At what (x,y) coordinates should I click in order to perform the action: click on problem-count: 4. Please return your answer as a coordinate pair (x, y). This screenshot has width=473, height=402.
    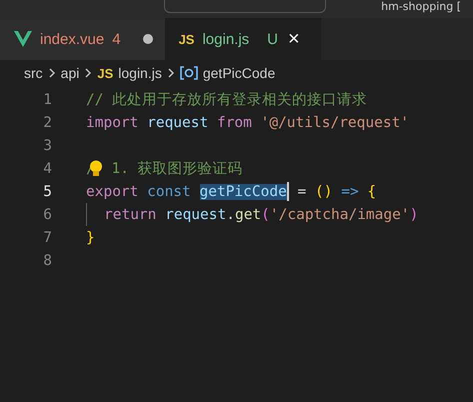
    Looking at the image, I should click on (116, 39).